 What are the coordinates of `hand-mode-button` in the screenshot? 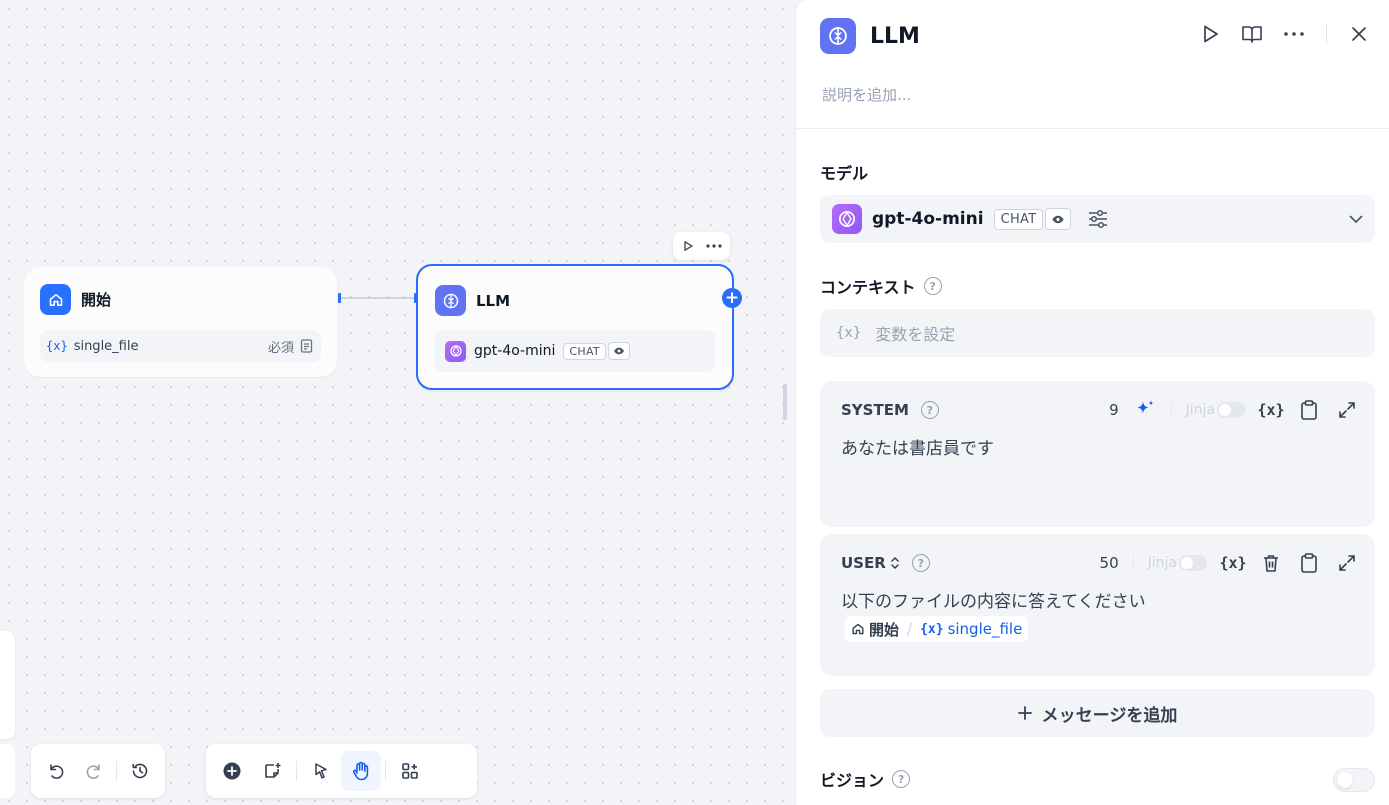 It's located at (361, 771).